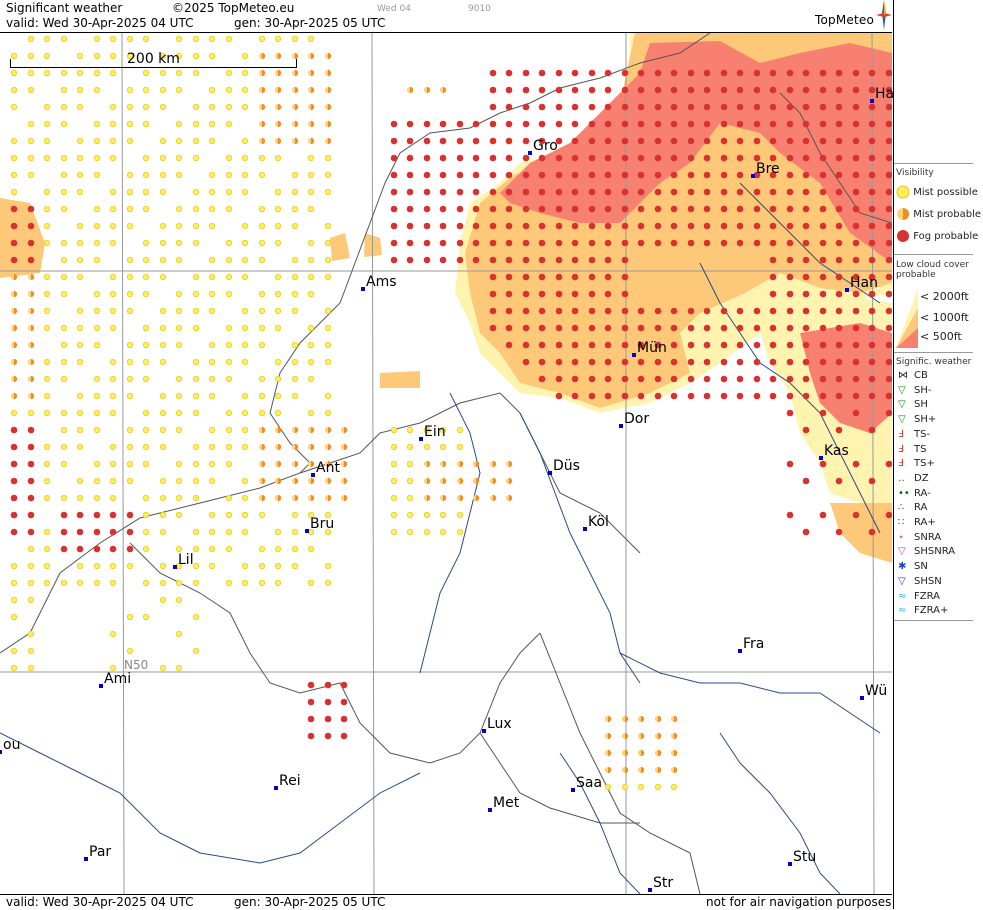 The width and height of the screenshot is (983, 910). I want to click on disclaimer: not for air navigation purposes, so click(799, 902).